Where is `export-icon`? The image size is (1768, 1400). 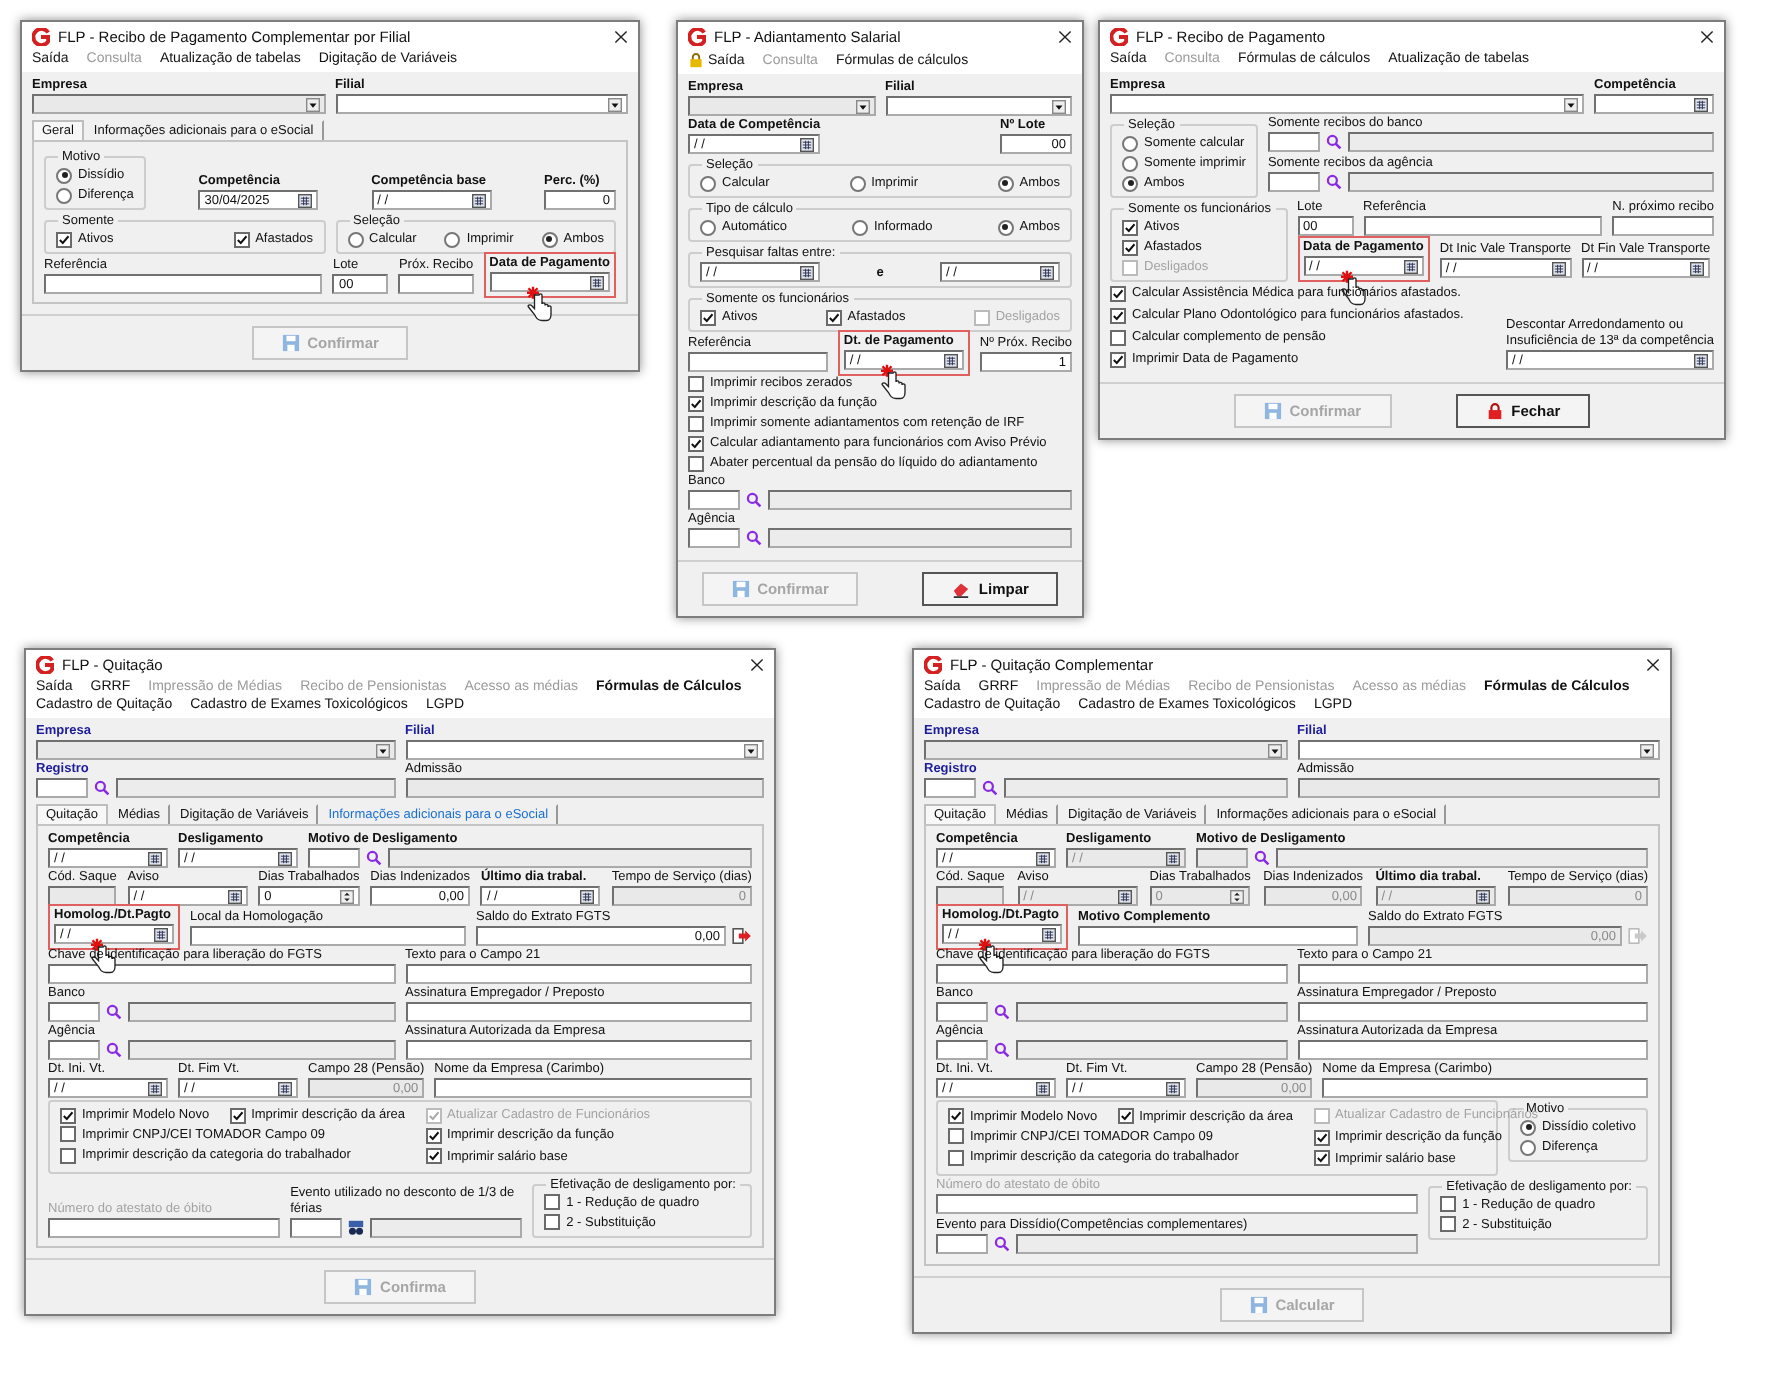
export-icon is located at coordinates (742, 936).